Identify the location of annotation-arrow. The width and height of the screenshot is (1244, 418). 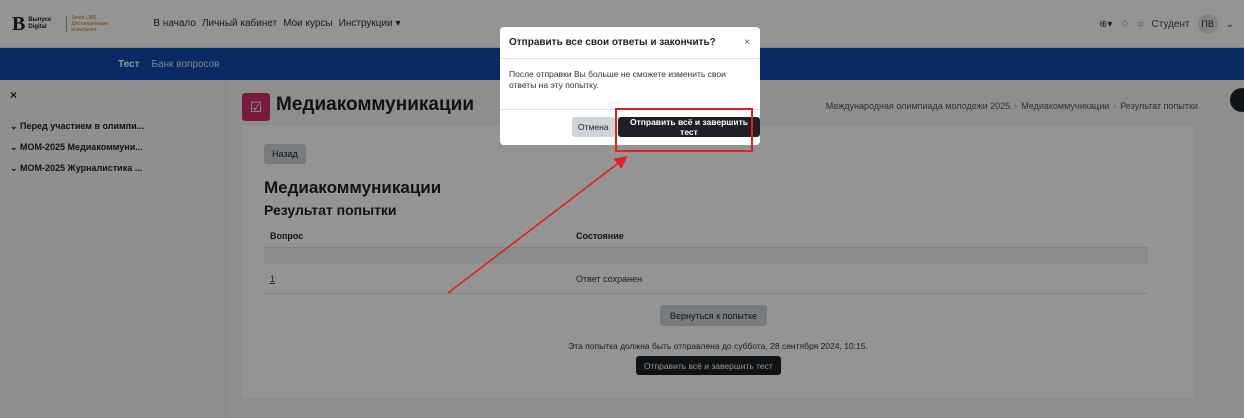
(537, 225).